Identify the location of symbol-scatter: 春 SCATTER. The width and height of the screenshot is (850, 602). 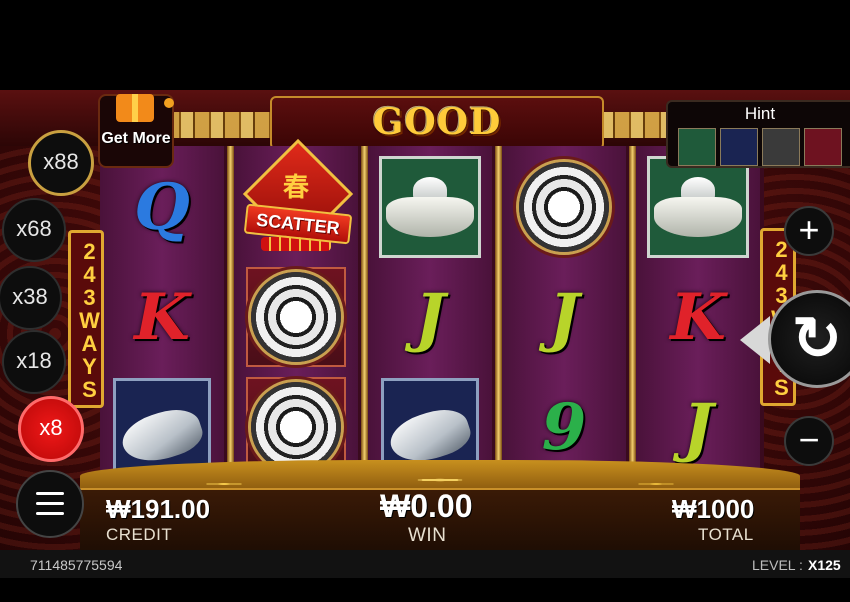
(297, 198).